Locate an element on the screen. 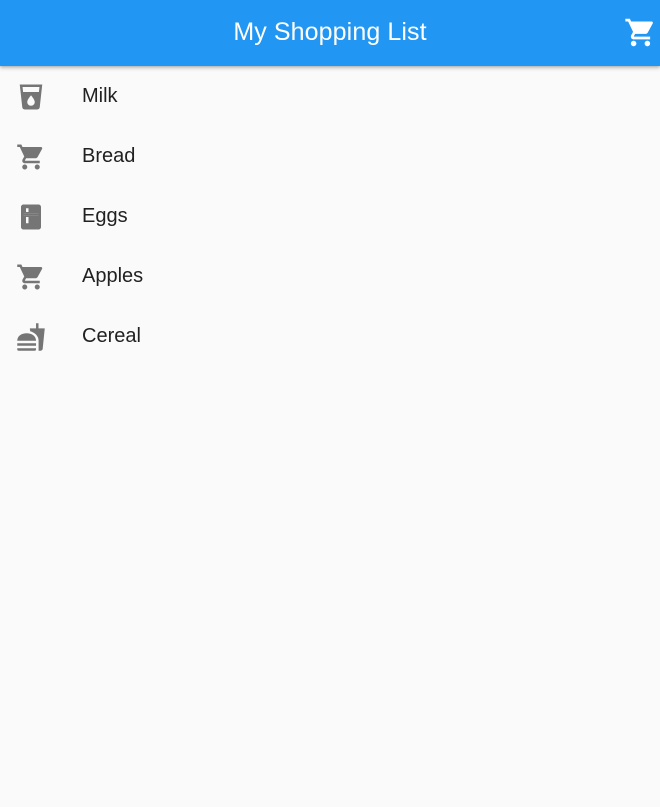 This screenshot has height=807, width=660. list-item-label: Cereal is located at coordinates (111, 336).